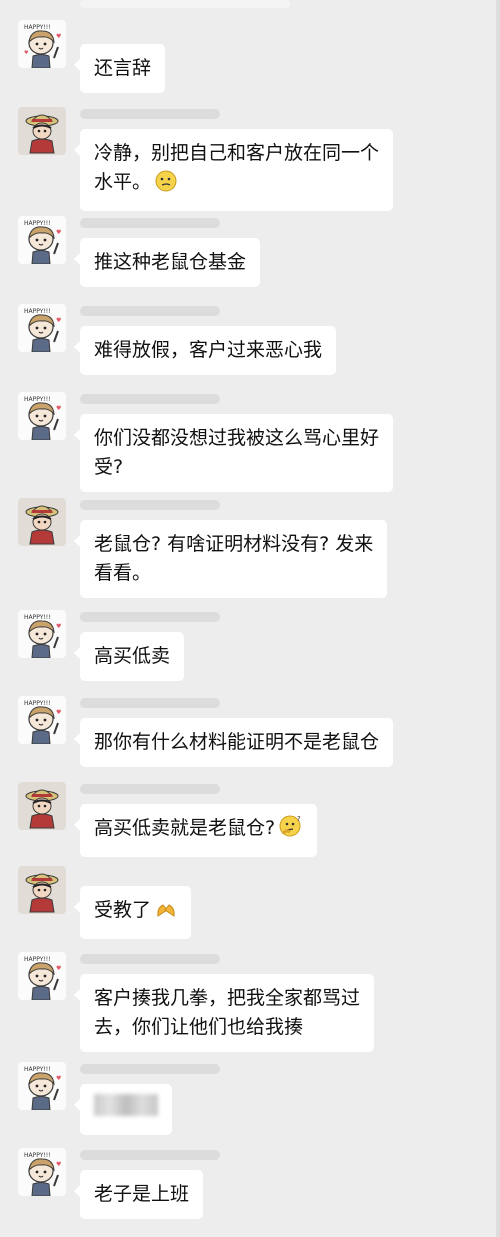 The height and width of the screenshot is (1237, 500). Describe the element at coordinates (42, 44) in the screenshot. I see `avatar-happy-girl: HAPPY!!! ♥ ♥` at that location.